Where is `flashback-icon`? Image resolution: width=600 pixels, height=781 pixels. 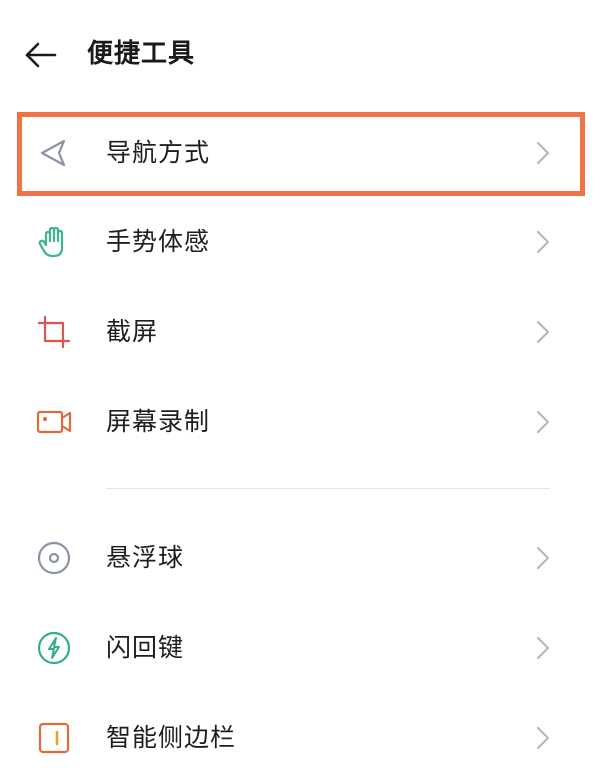 flashback-icon is located at coordinates (54, 648).